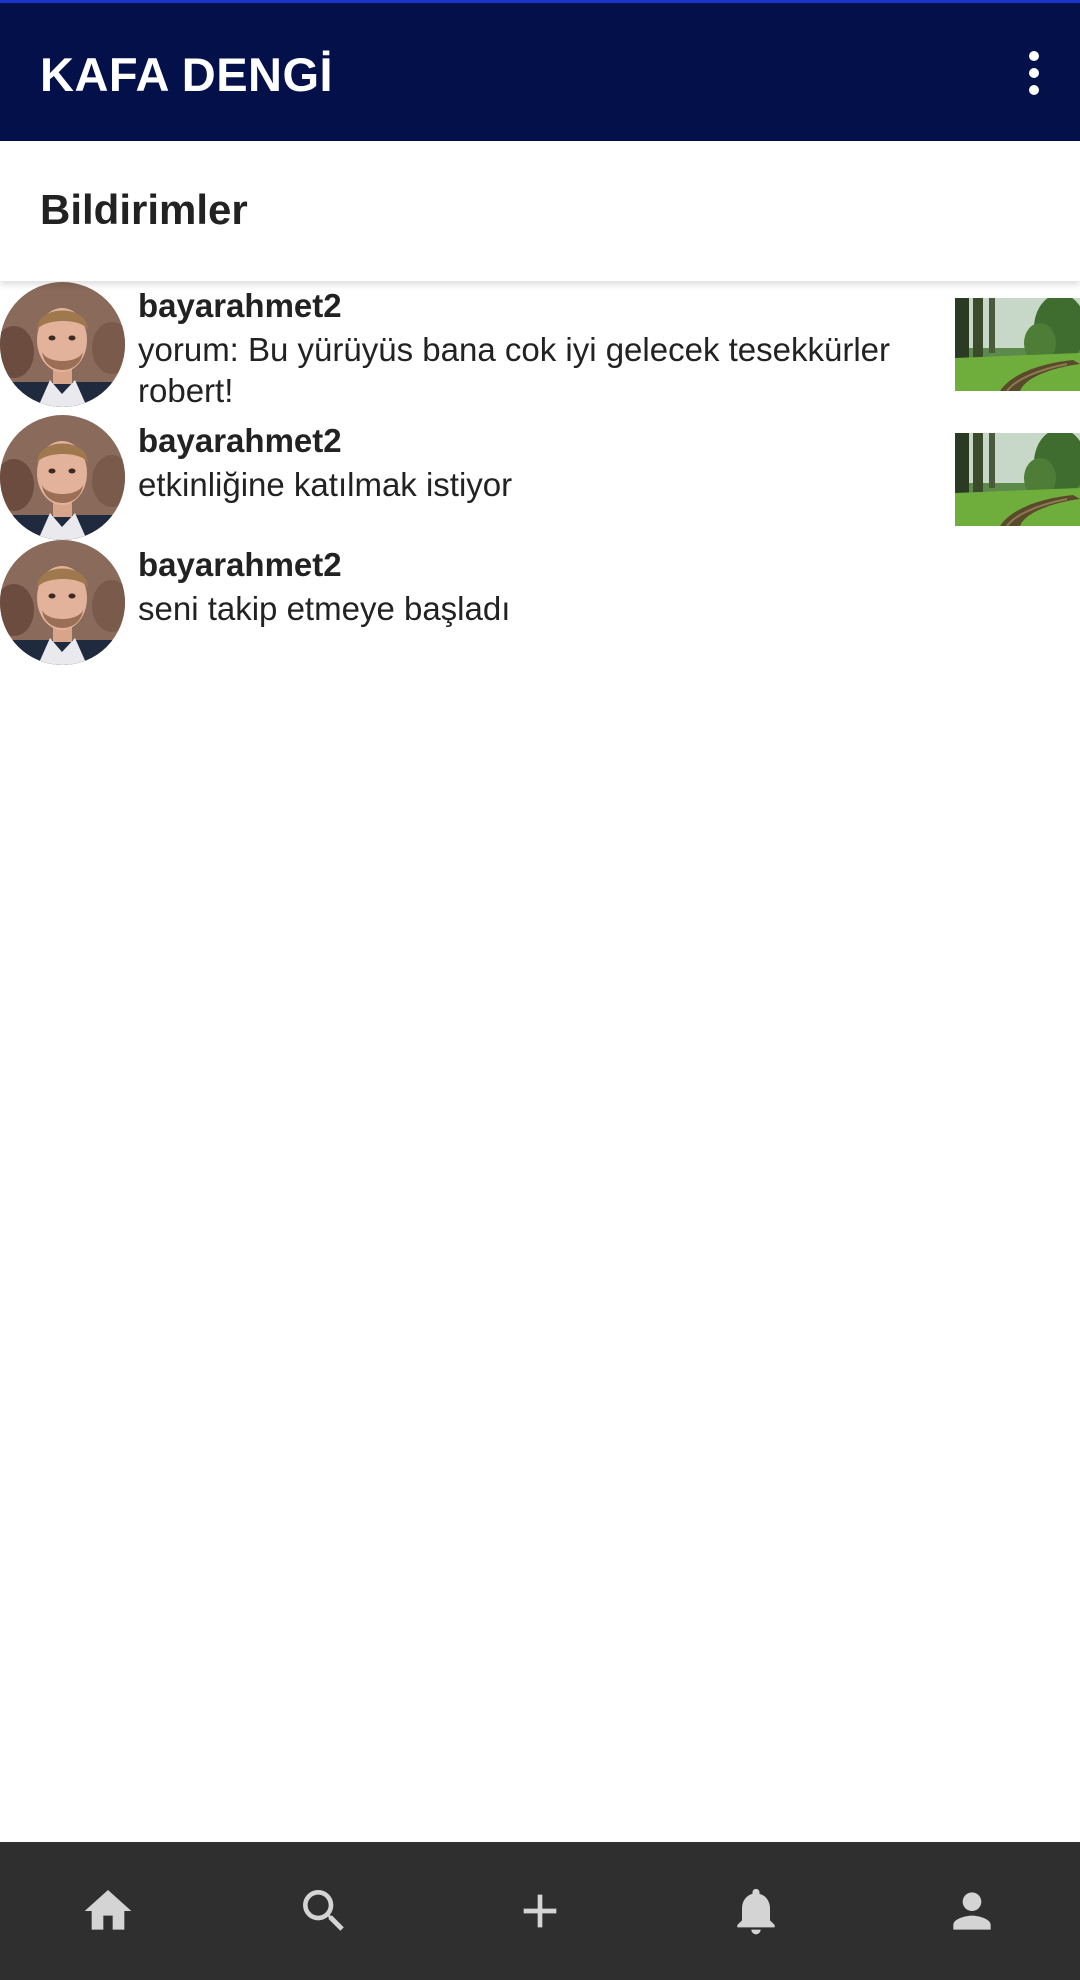 This screenshot has width=1080, height=1980. I want to click on home-icon, so click(108, 1910).